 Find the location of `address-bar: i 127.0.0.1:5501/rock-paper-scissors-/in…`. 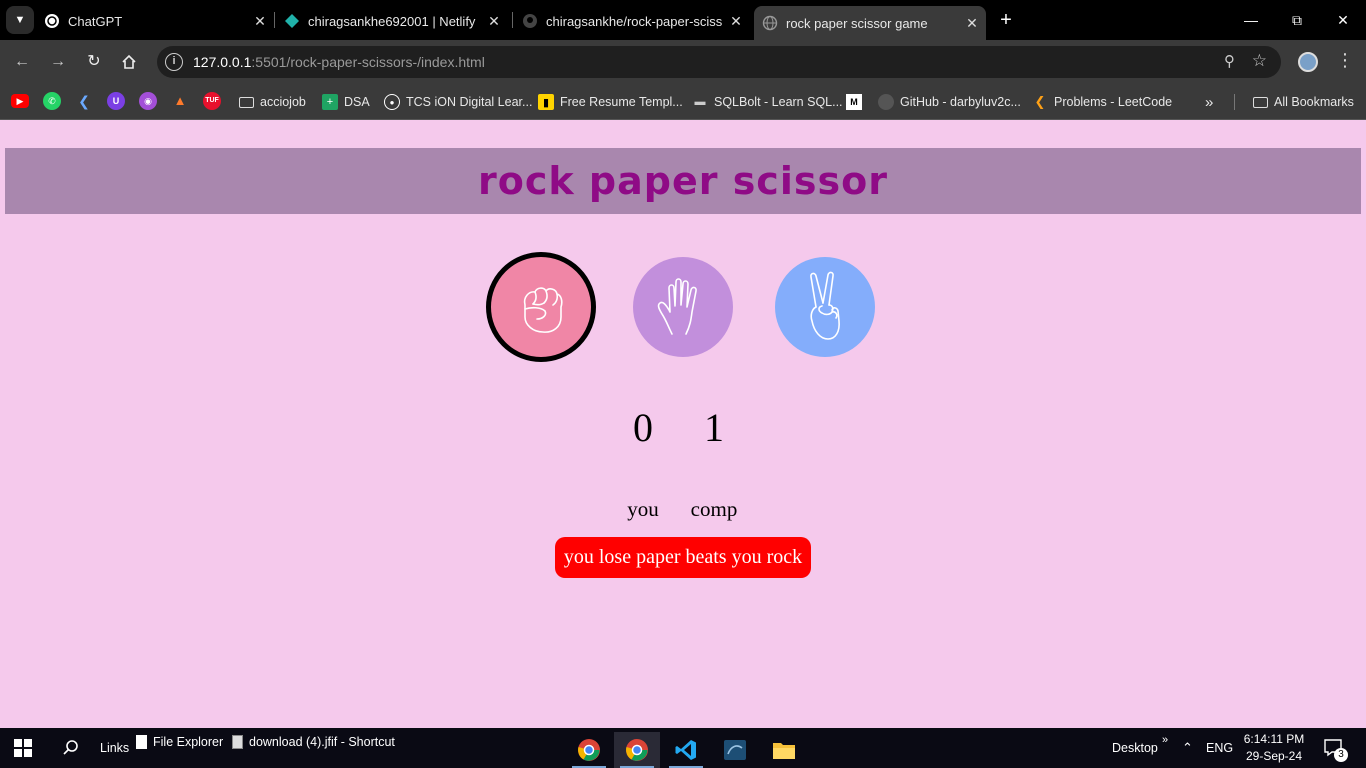

address-bar: i 127.0.0.1:5501/rock-paper-scissors-/in… is located at coordinates (719, 62).